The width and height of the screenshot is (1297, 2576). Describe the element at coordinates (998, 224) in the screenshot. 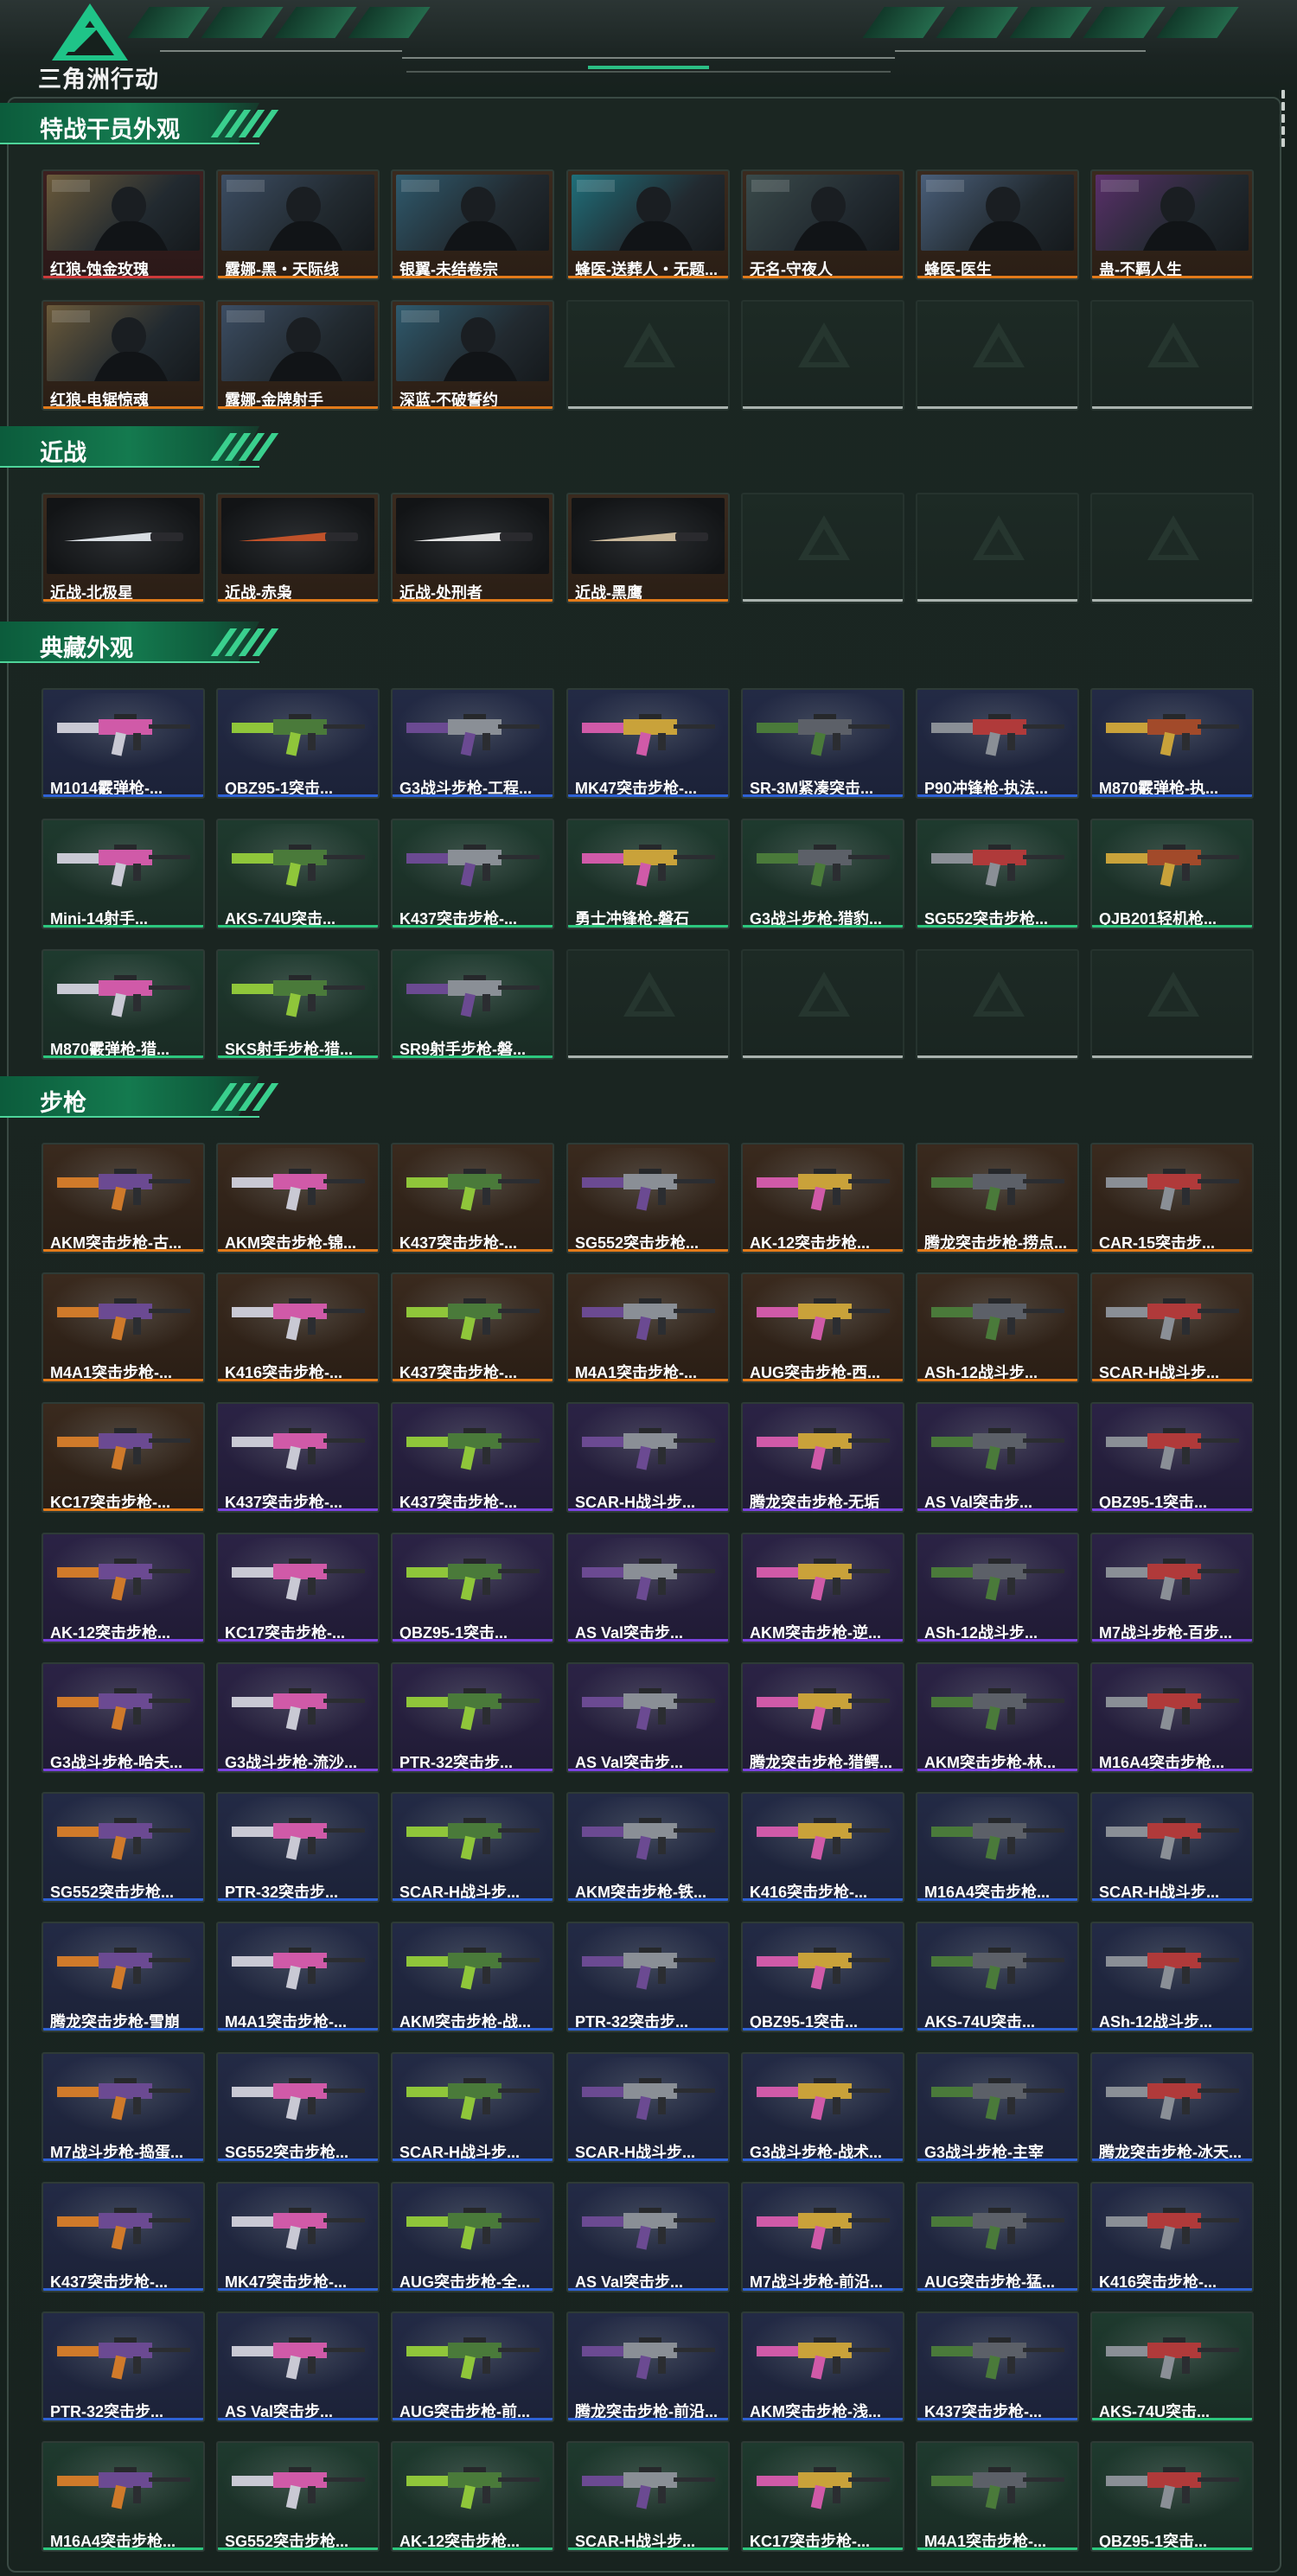

I see `agent-skin-card: 蜂医-医生` at that location.